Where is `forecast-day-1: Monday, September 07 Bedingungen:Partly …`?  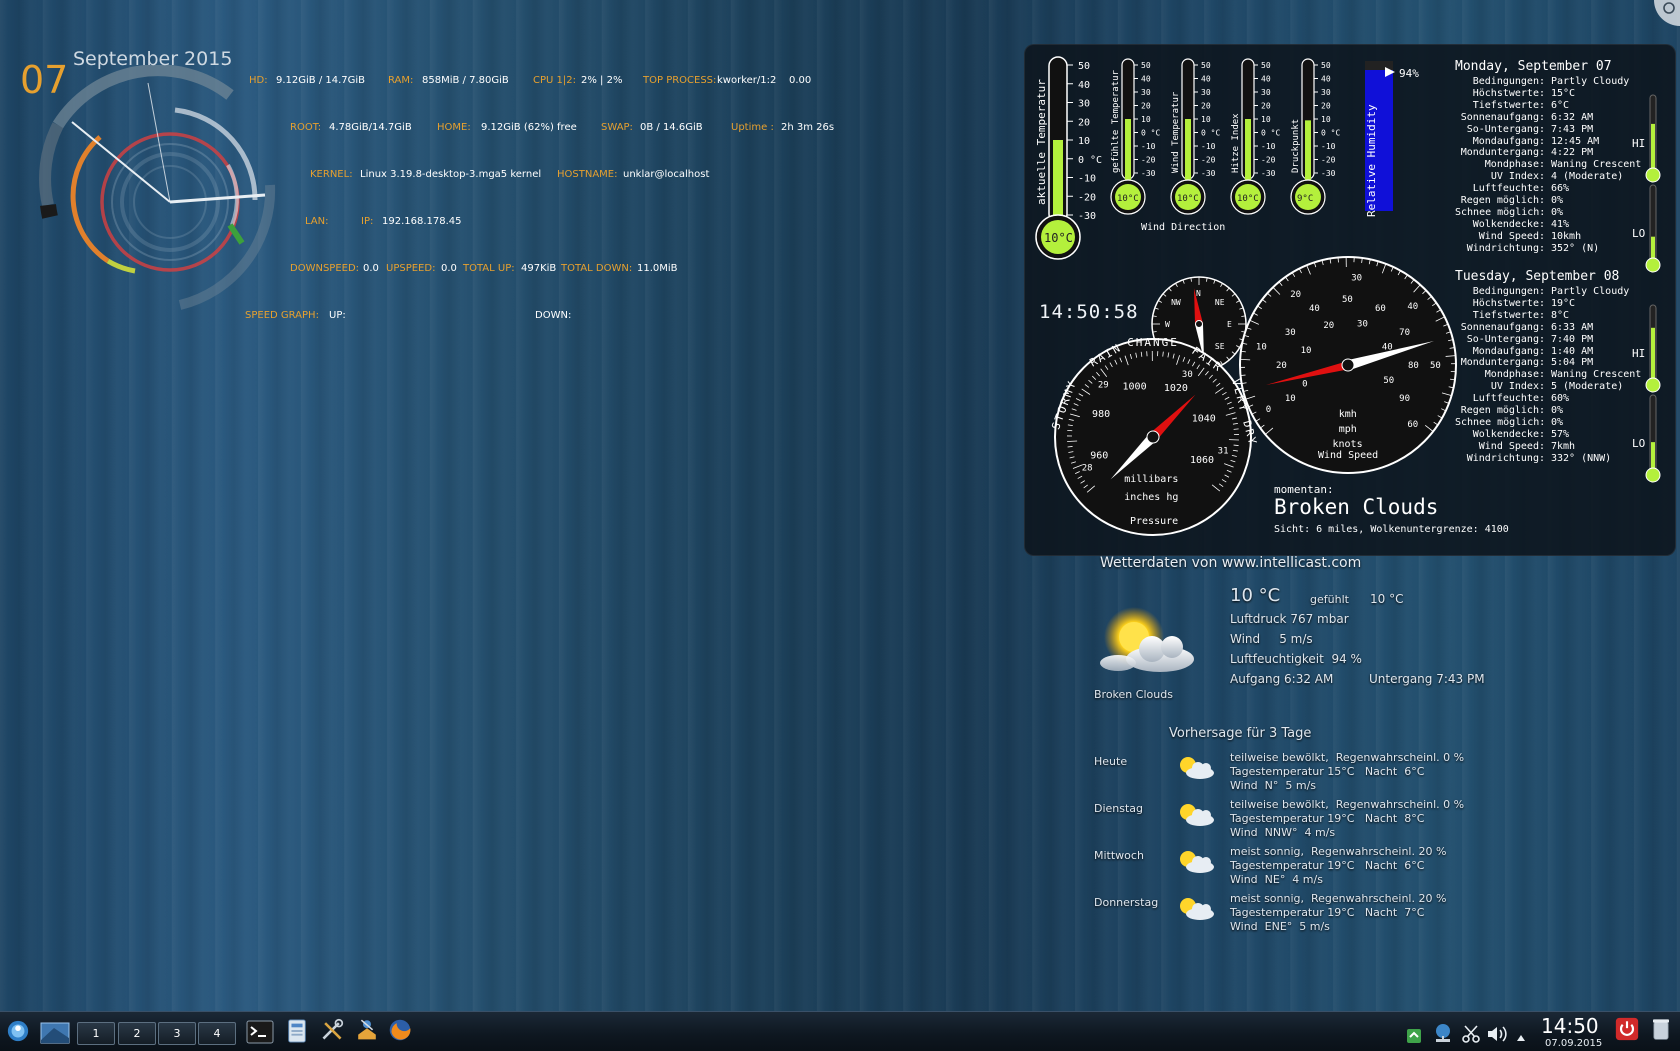 forecast-day-1: Monday, September 07 Bedingungen:Partly … is located at coordinates (1560, 157).